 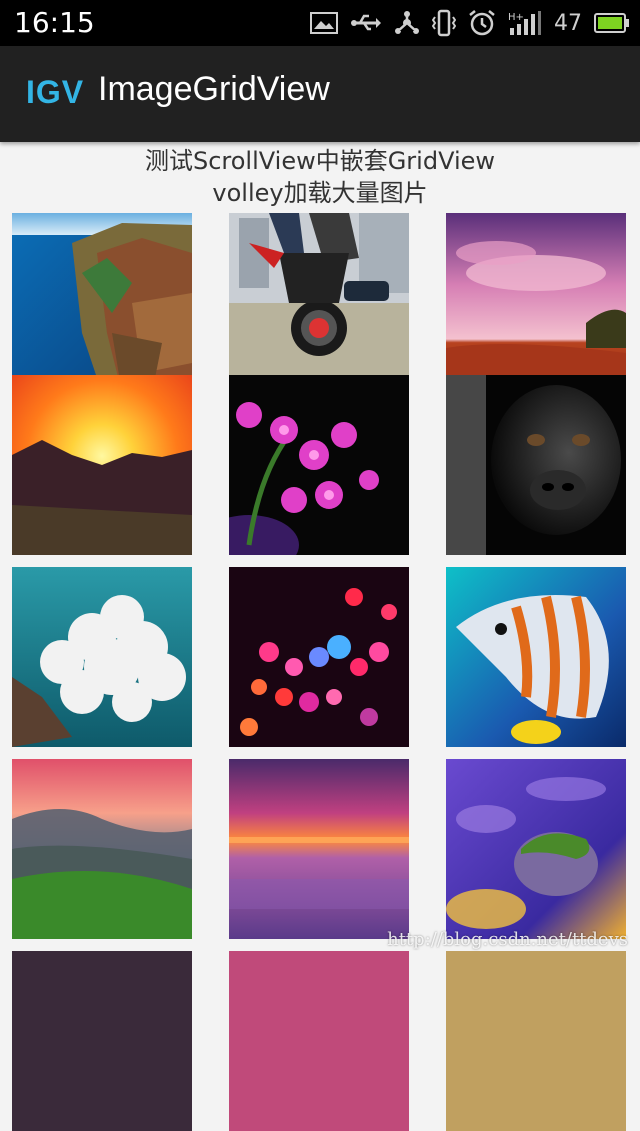 What do you see at coordinates (482, 23) in the screenshot?
I see `alarm-icon` at bounding box center [482, 23].